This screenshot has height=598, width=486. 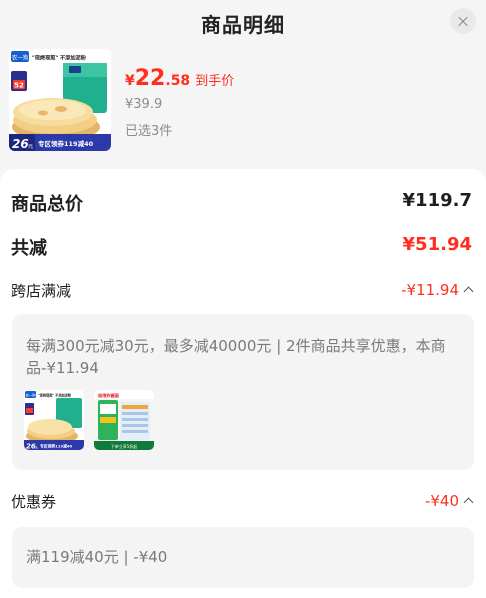 I want to click on header: 商品明细, so click(x=243, y=22).